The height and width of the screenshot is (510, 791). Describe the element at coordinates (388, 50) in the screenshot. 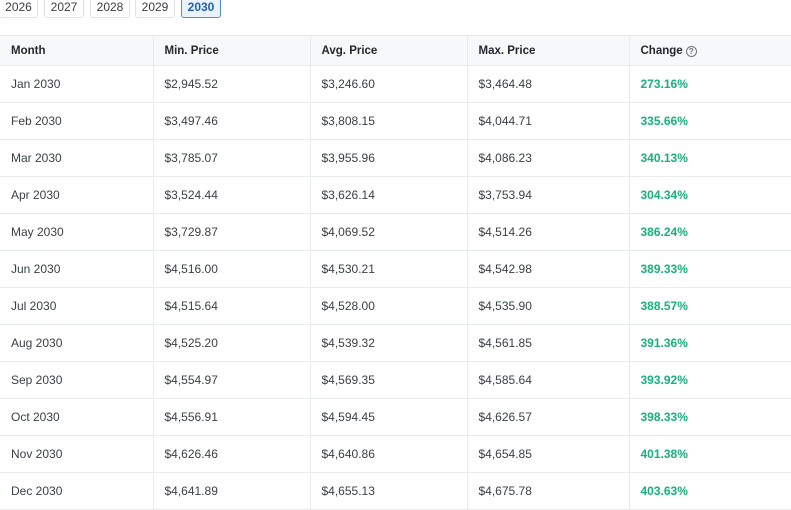

I see `column-header-avg-price: Avg. Price` at that location.